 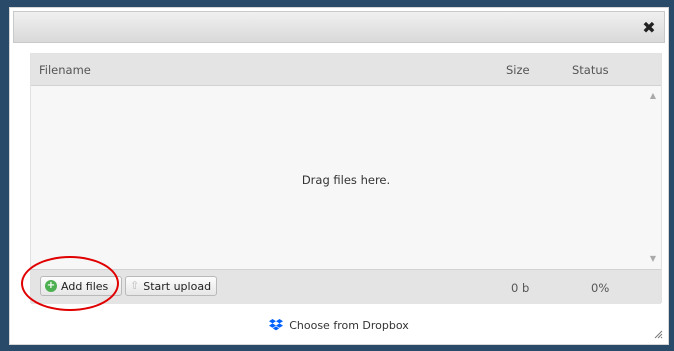 What do you see at coordinates (653, 96) in the screenshot?
I see `scroll-up-arrow-icon: ▲` at bounding box center [653, 96].